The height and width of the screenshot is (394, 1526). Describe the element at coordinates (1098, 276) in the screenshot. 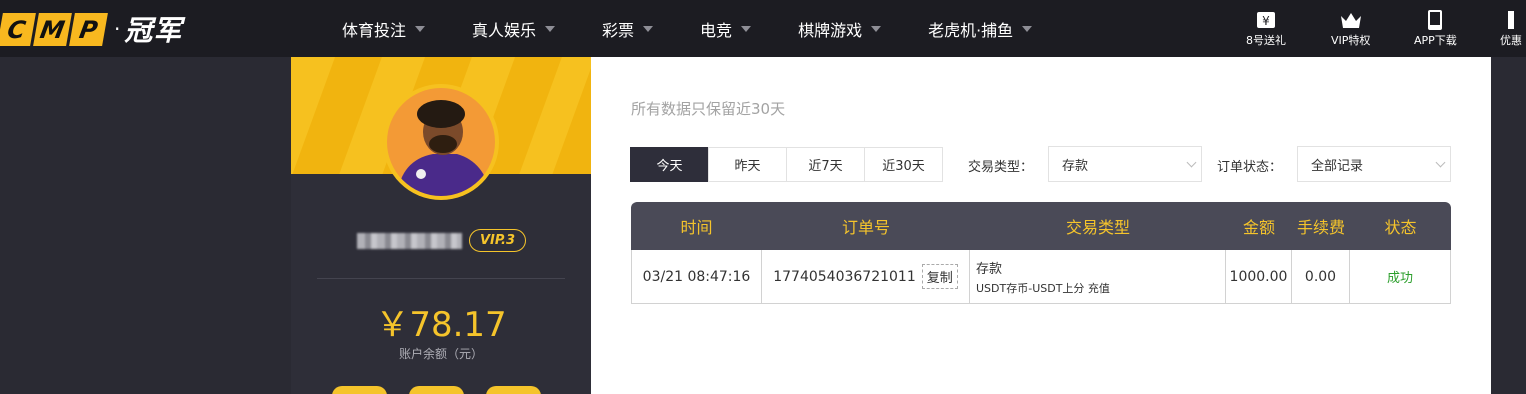

I see `cell-type: 存款 USDT存币-USDT上分 充值` at that location.